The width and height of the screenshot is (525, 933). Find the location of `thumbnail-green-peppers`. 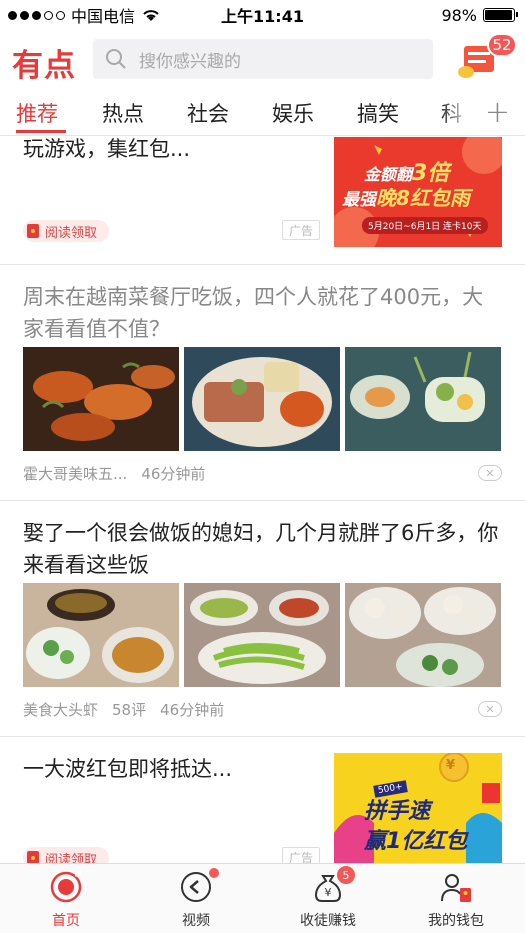

thumbnail-green-peppers is located at coordinates (262, 635).